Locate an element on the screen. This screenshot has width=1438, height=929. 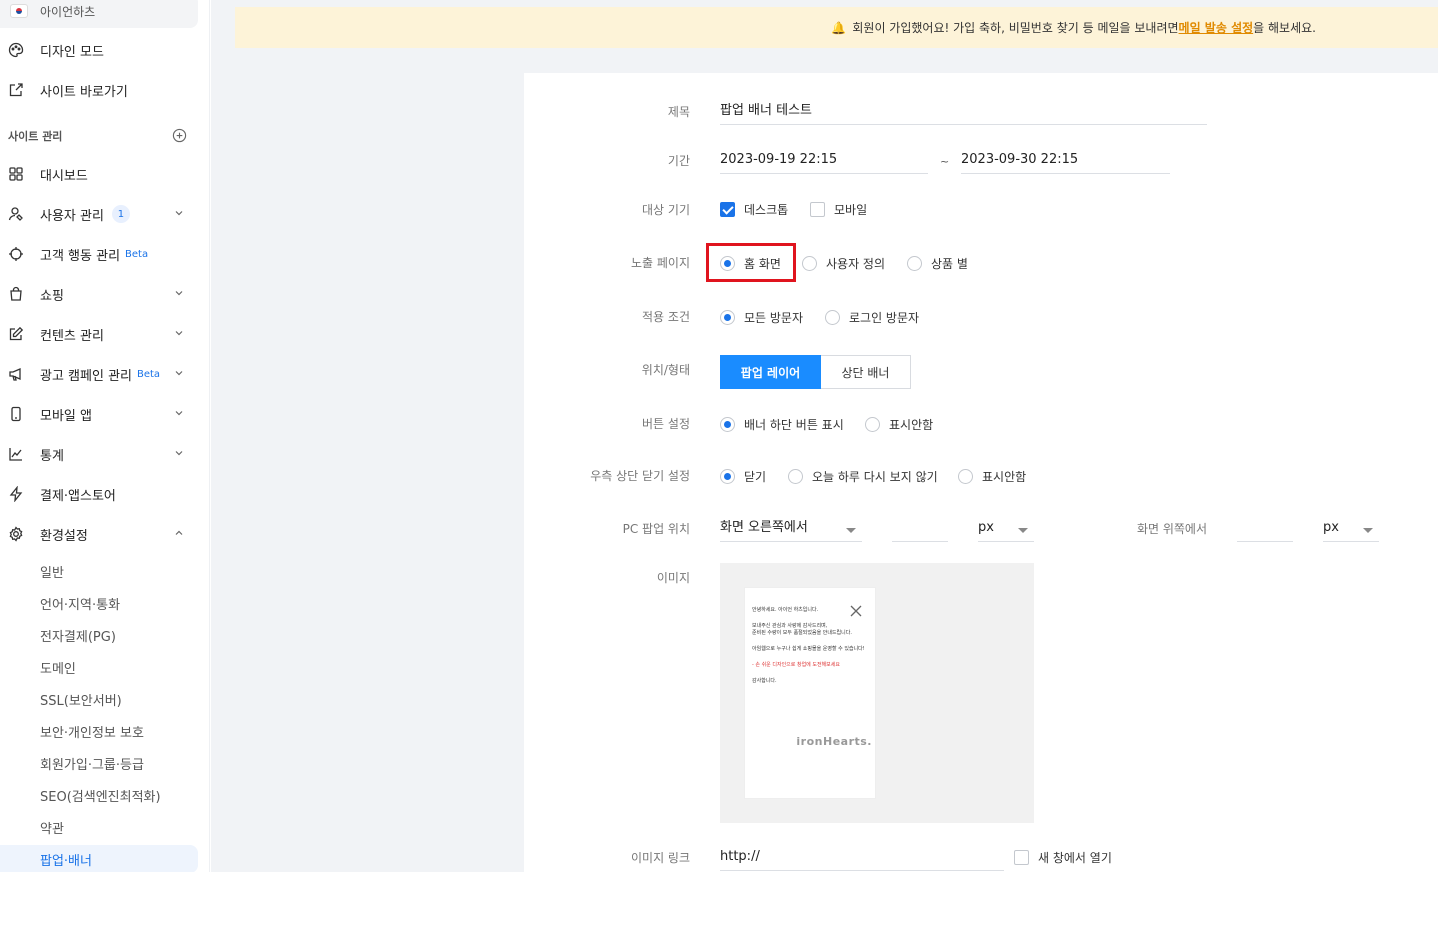
active-item-background is located at coordinates (99, 858).